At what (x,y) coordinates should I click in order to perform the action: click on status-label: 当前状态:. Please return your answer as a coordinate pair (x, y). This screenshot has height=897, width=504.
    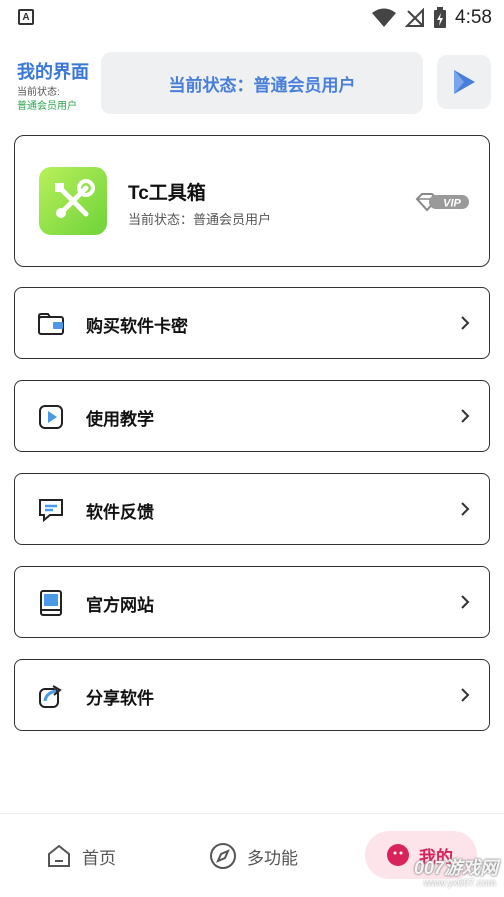
    Looking at the image, I should click on (38, 92).